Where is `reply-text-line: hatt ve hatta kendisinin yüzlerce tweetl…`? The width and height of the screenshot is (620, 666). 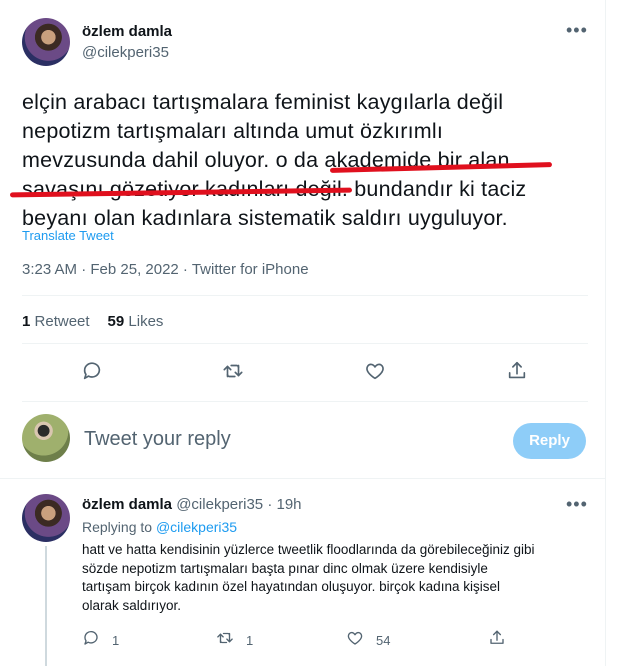
reply-text-line: hatt ve hatta kendisinin yüzlerce tweetl… is located at coordinates (308, 549).